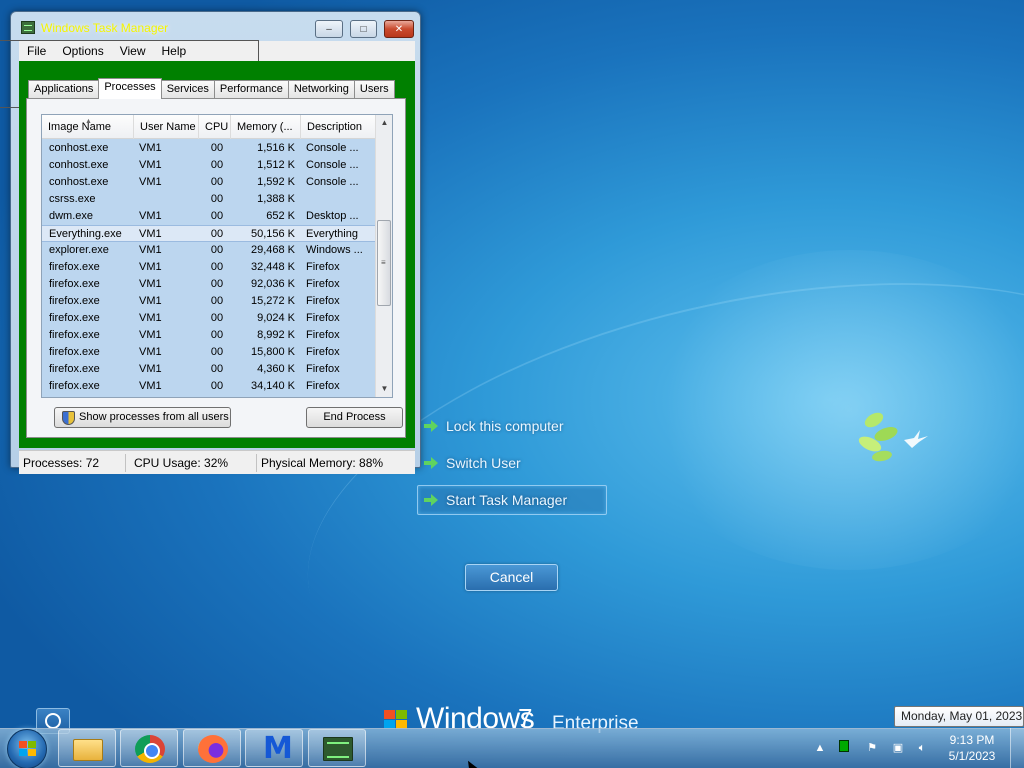 This screenshot has width=1024, height=768. Describe the element at coordinates (972, 740) in the screenshot. I see `clock-time: 9:13 PM` at that location.